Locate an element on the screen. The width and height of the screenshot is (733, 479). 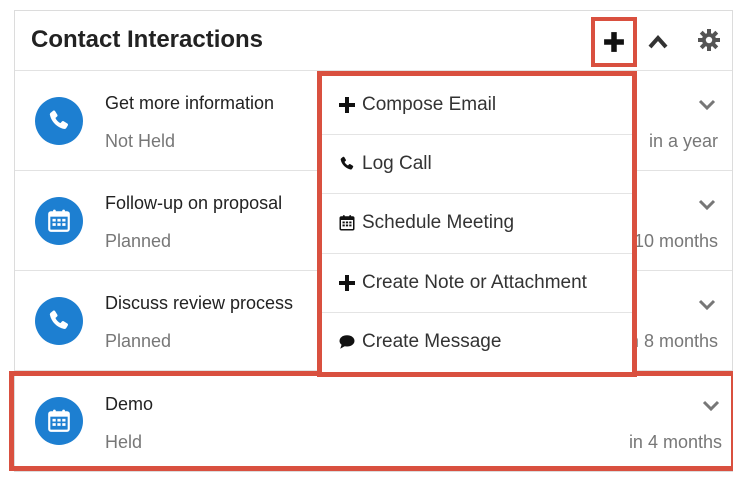
chevron-up-icon is located at coordinates (658, 42).